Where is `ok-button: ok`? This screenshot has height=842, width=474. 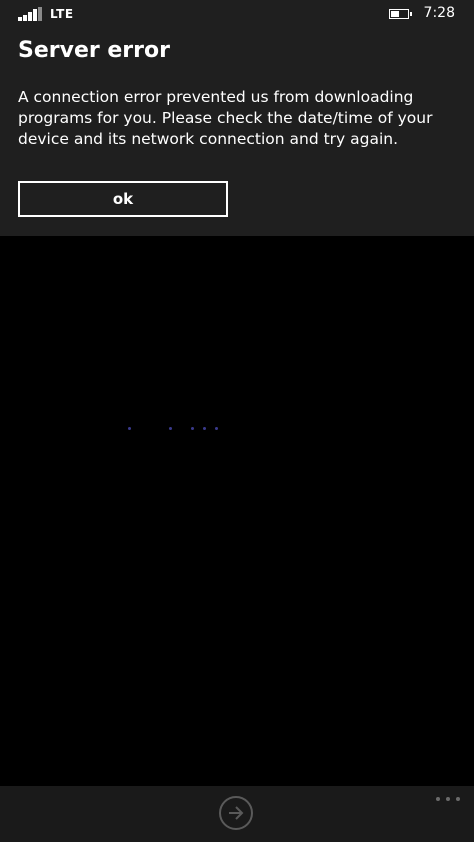 ok-button: ok is located at coordinates (123, 199).